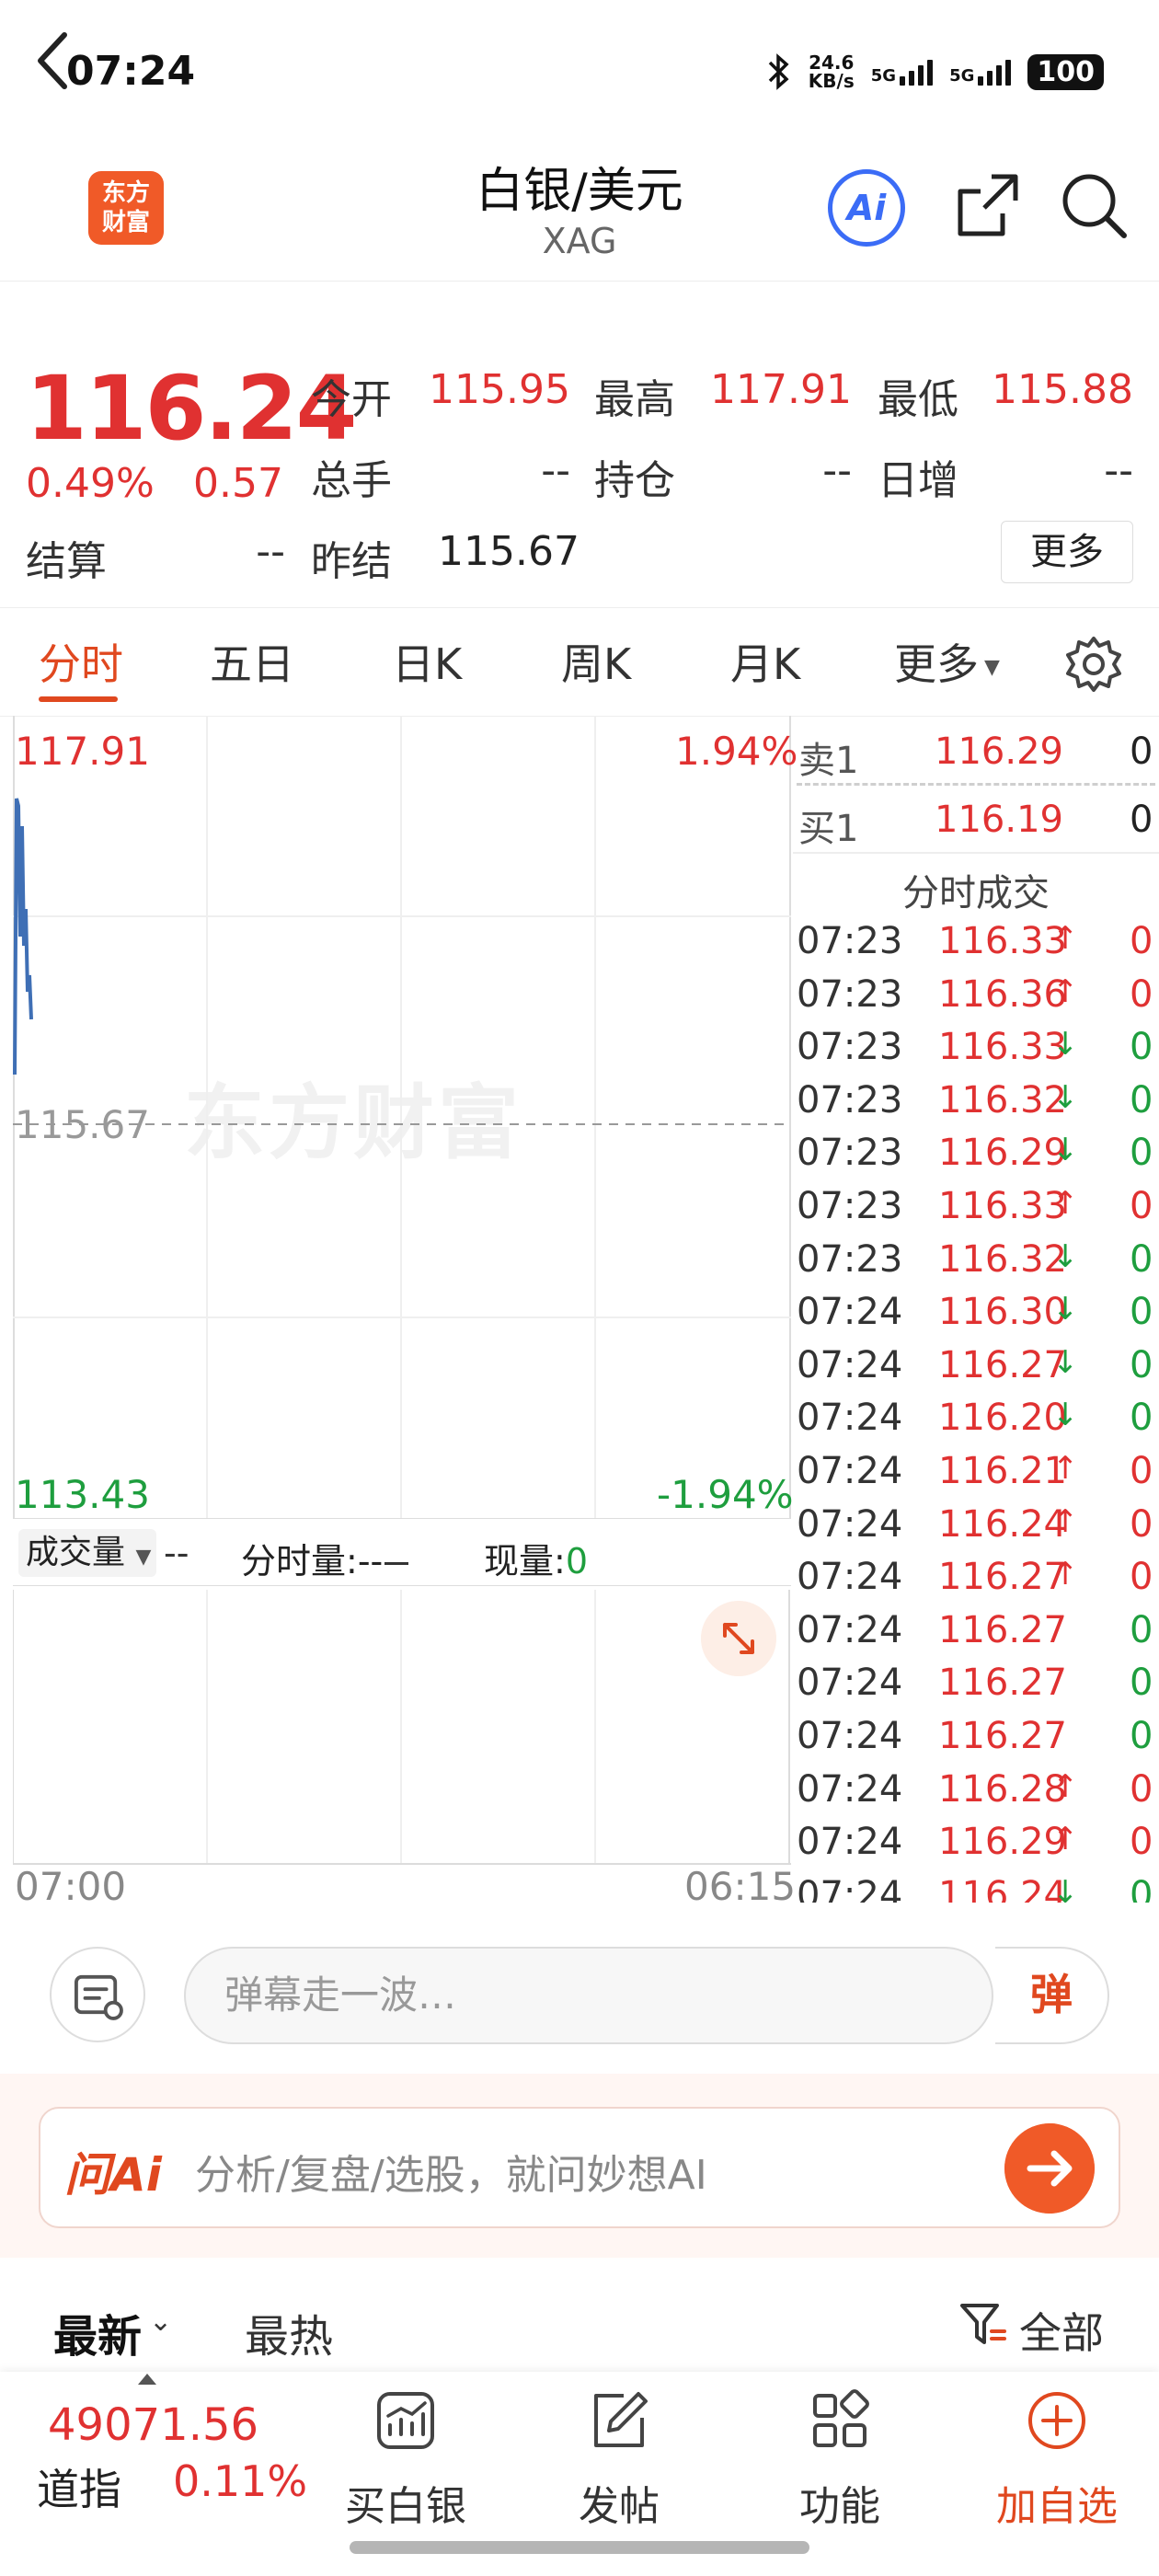  I want to click on daily-increase-label: 日增, so click(918, 480).